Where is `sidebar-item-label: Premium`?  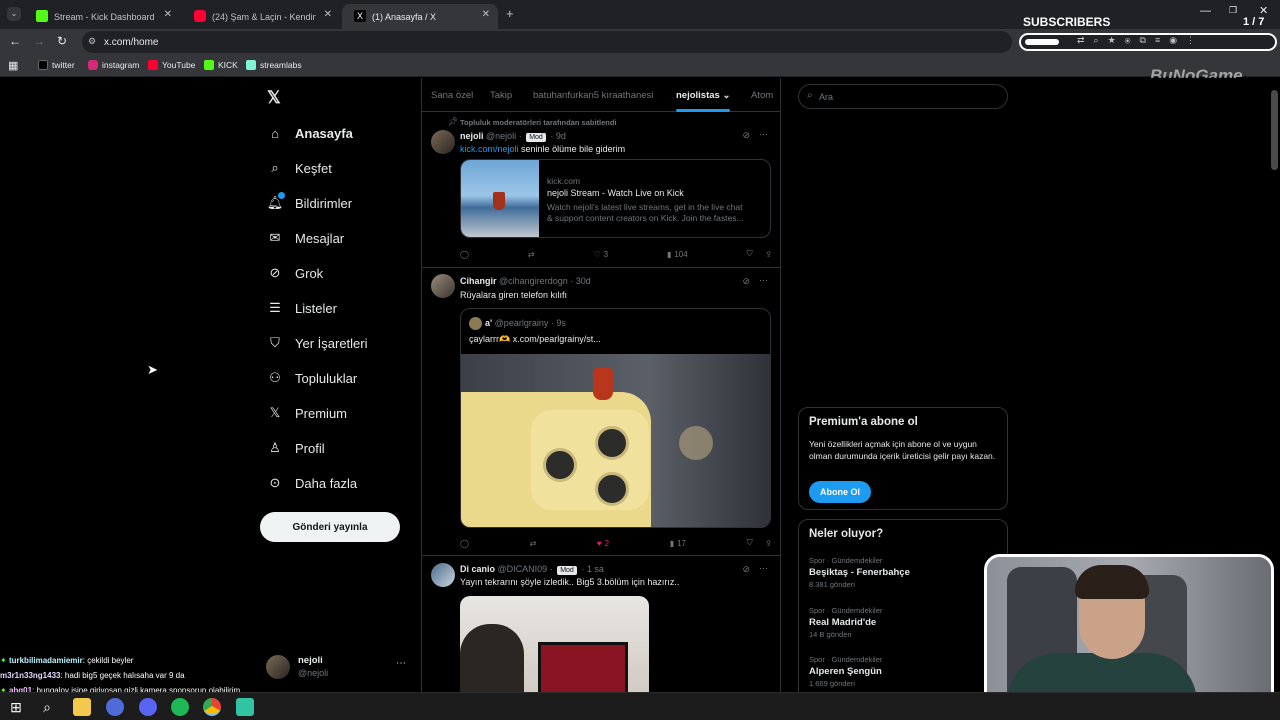 sidebar-item-label: Premium is located at coordinates (321, 413).